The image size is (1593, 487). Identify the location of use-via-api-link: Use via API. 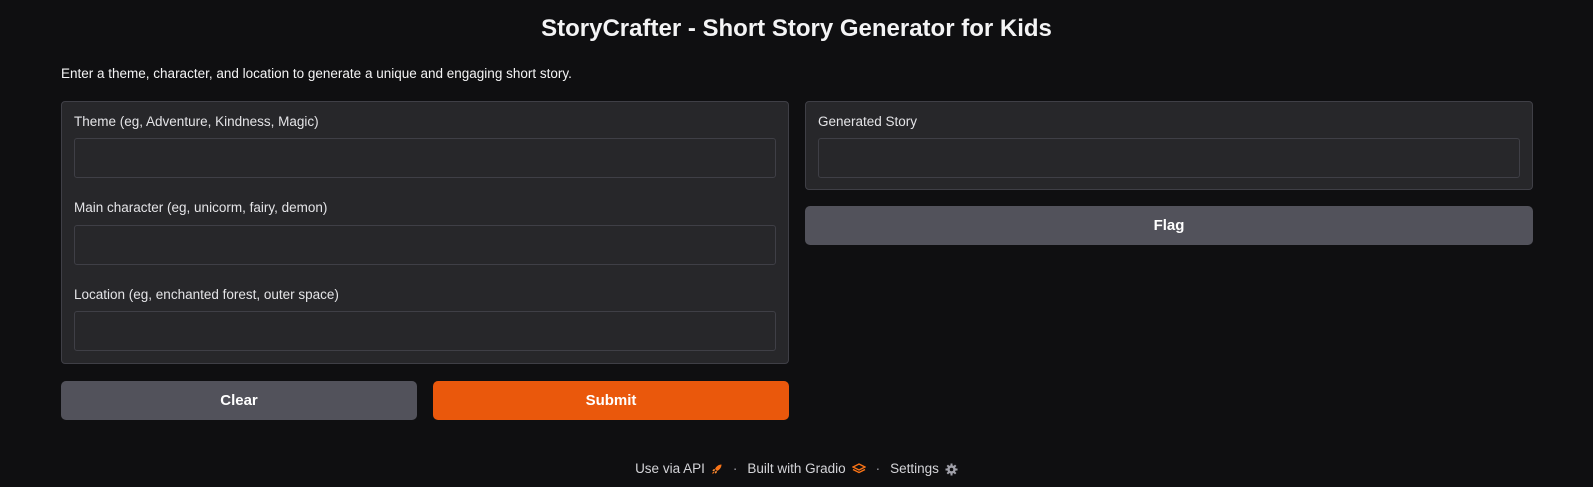
(679, 469).